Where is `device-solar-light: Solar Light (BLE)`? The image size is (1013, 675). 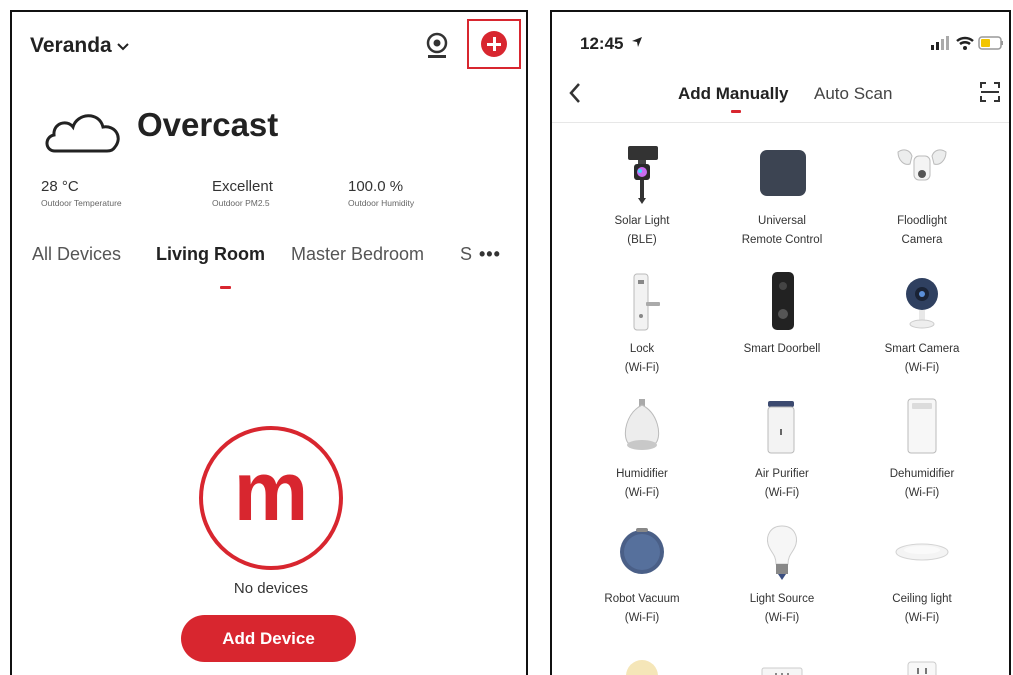
device-solar-light: Solar Light (BLE) is located at coordinates (642, 196).